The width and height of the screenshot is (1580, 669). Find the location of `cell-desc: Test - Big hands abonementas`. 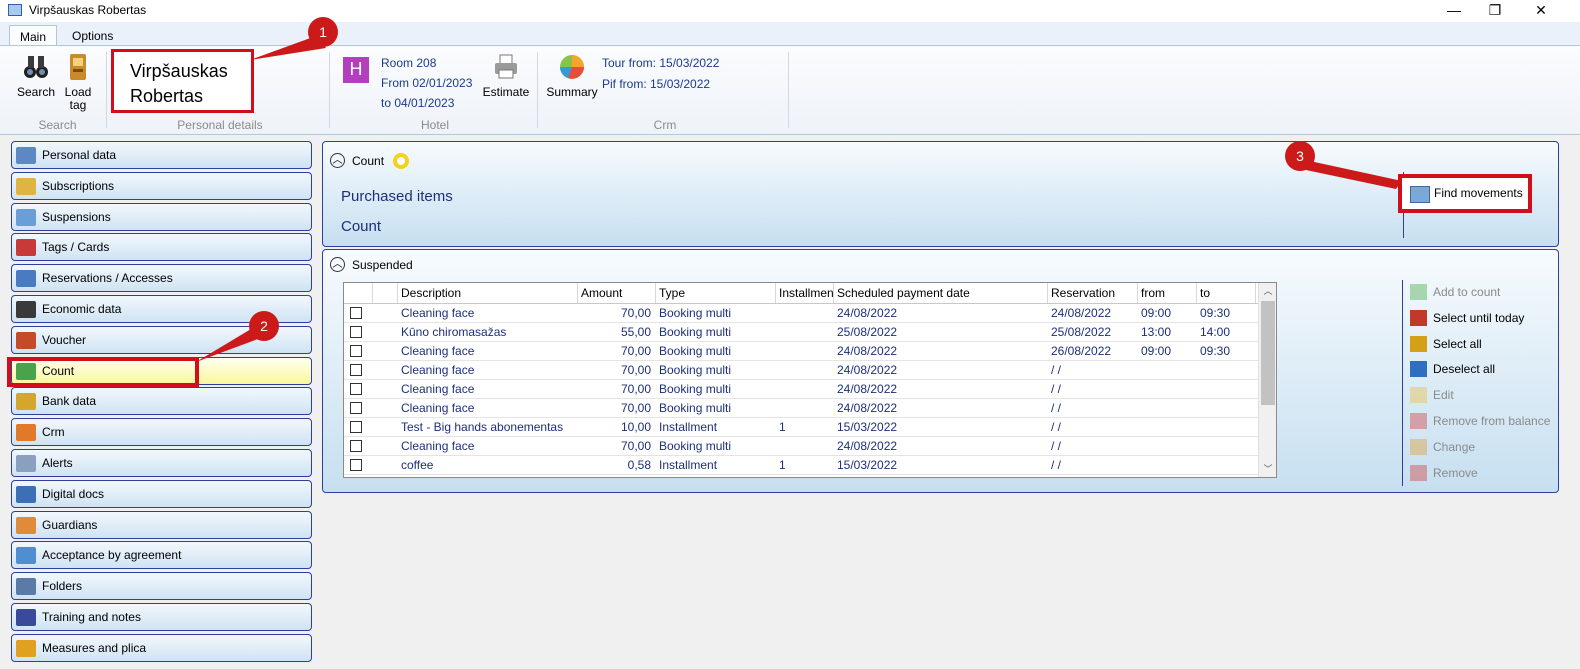

cell-desc: Test - Big hands abonementas is located at coordinates (482, 427).